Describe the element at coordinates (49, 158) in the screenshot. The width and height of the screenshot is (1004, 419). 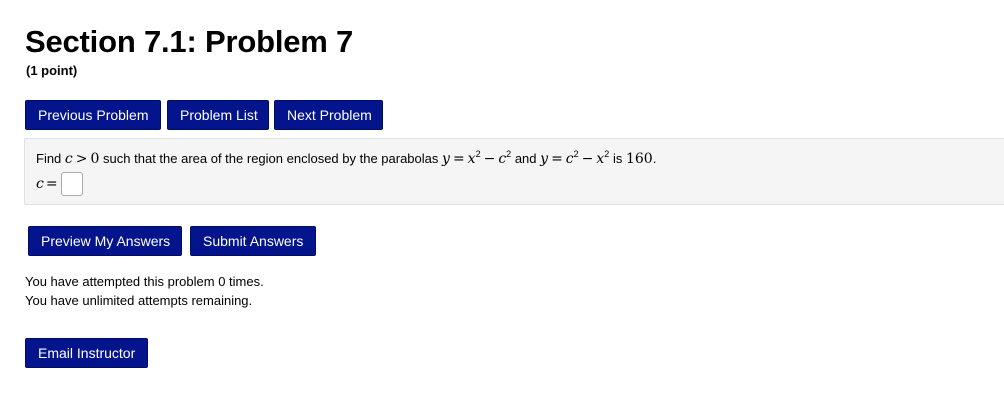
I see `problem-text-find: Find` at that location.